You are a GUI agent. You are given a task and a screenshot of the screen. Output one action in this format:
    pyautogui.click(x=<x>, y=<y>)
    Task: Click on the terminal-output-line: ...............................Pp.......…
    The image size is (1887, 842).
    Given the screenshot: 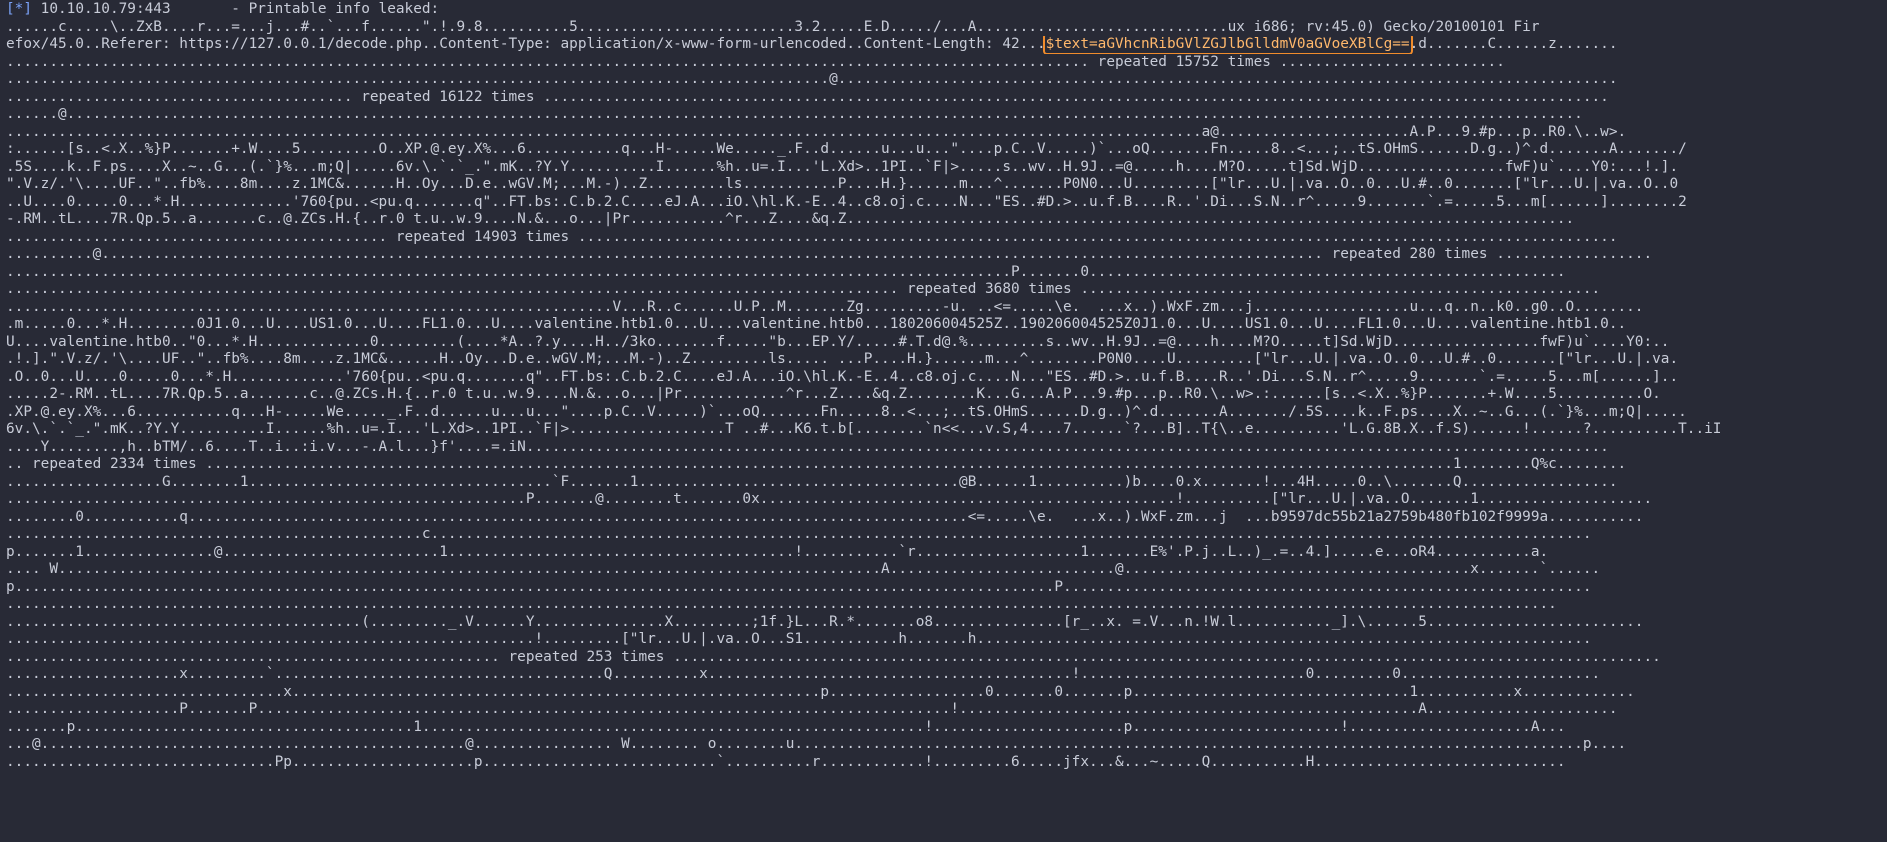 What is the action you would take?
    pyautogui.click(x=786, y=761)
    